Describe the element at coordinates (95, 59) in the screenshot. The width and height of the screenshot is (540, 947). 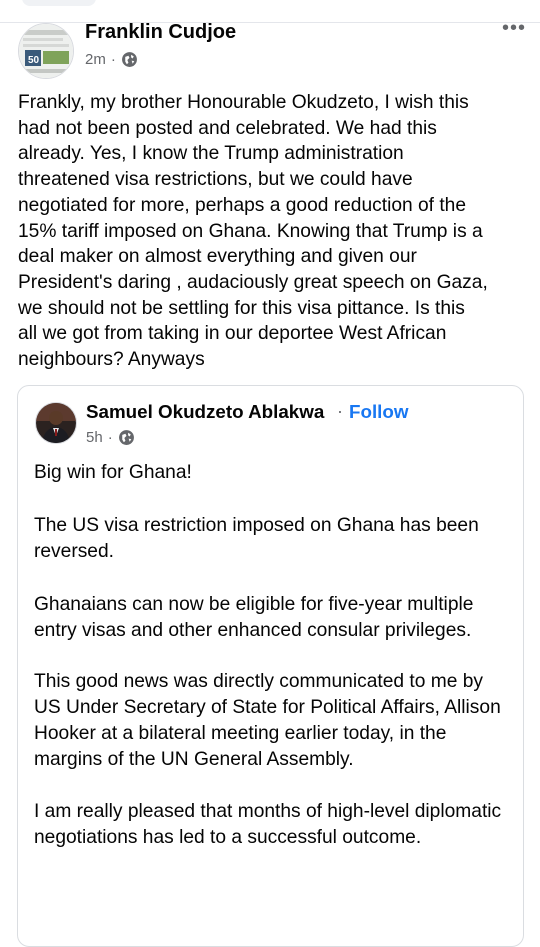
I see `post-time: 2m` at that location.